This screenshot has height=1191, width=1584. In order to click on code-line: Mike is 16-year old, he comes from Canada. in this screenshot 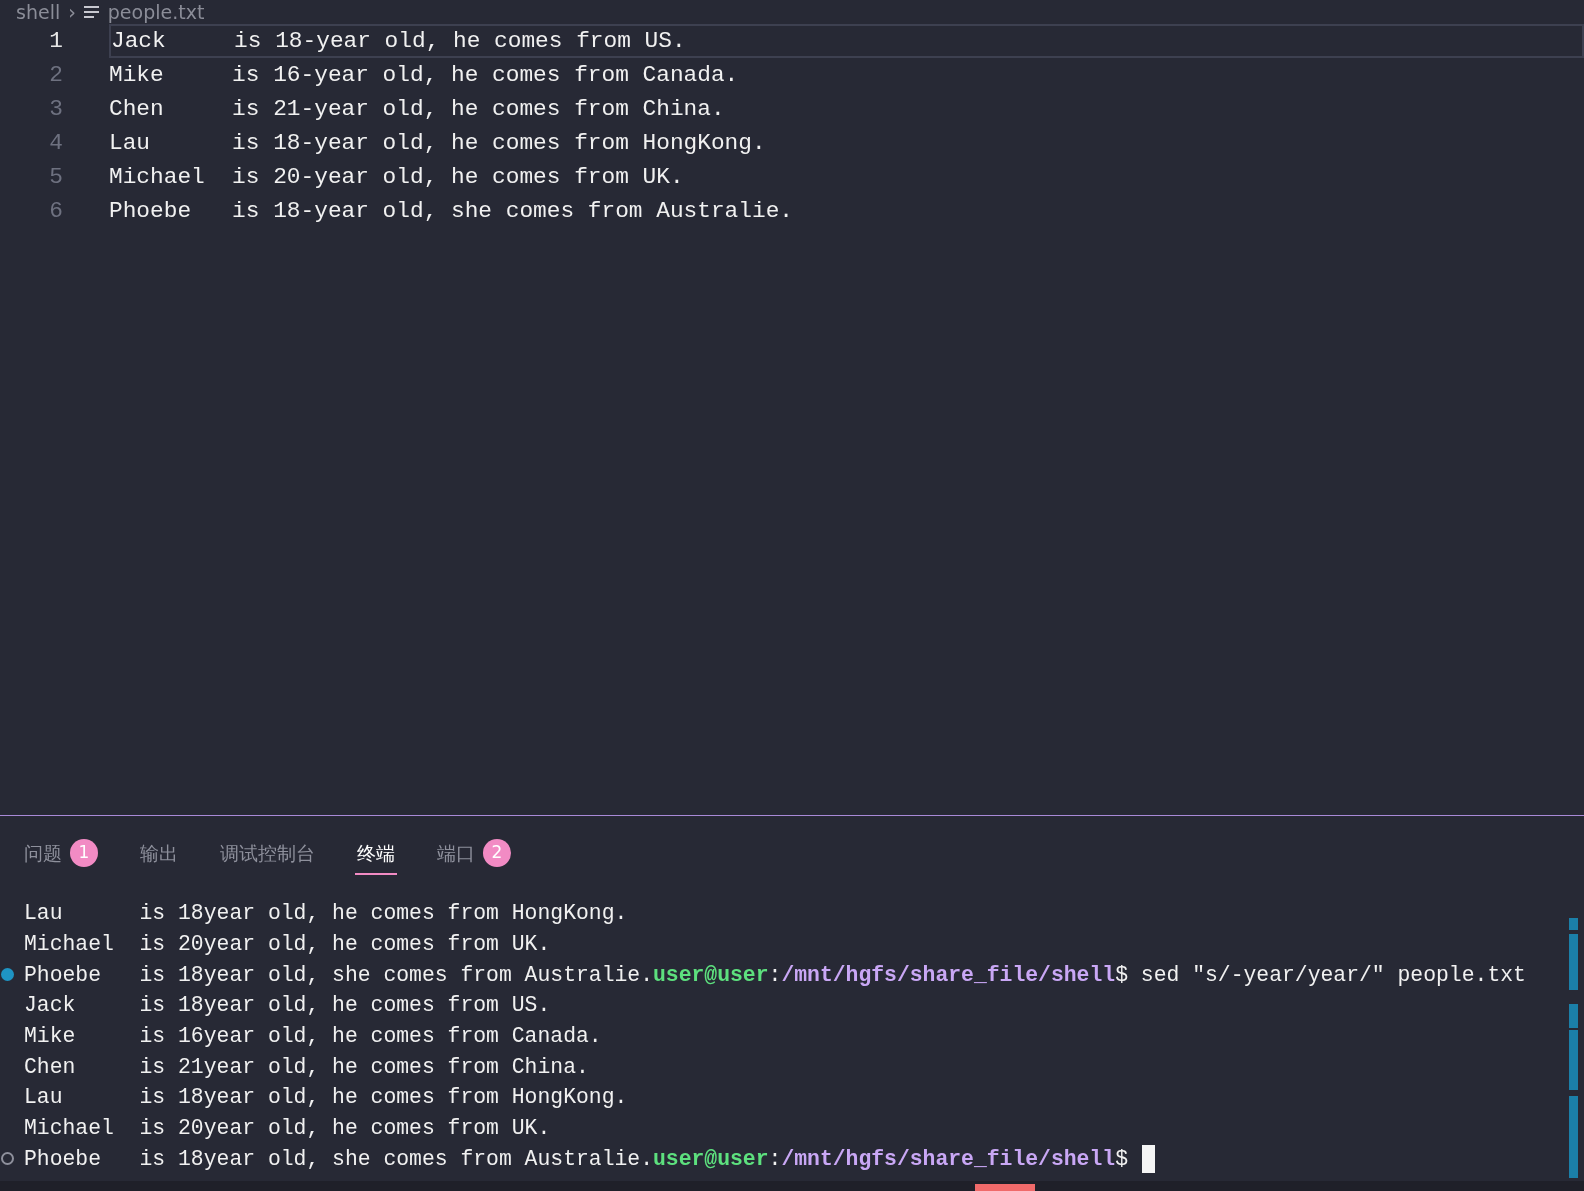, I will do `click(424, 75)`.